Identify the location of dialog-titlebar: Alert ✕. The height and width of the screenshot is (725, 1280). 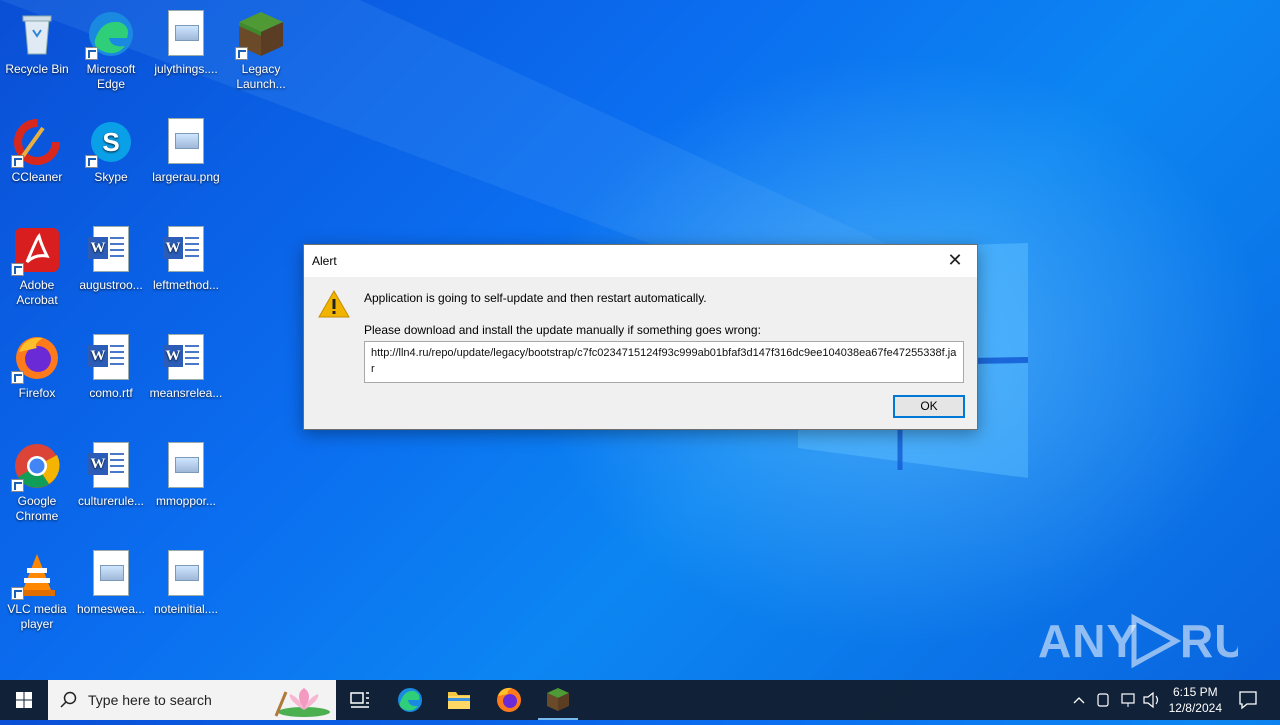
(640, 261).